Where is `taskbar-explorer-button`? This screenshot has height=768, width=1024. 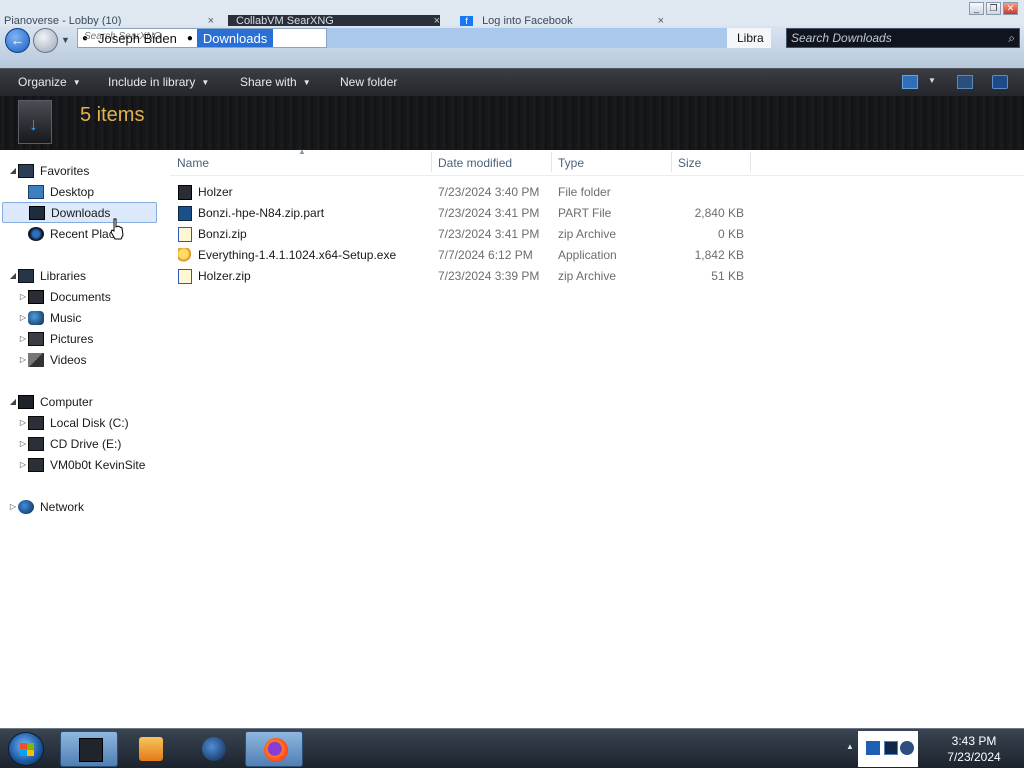
taskbar-explorer-button is located at coordinates (89, 749).